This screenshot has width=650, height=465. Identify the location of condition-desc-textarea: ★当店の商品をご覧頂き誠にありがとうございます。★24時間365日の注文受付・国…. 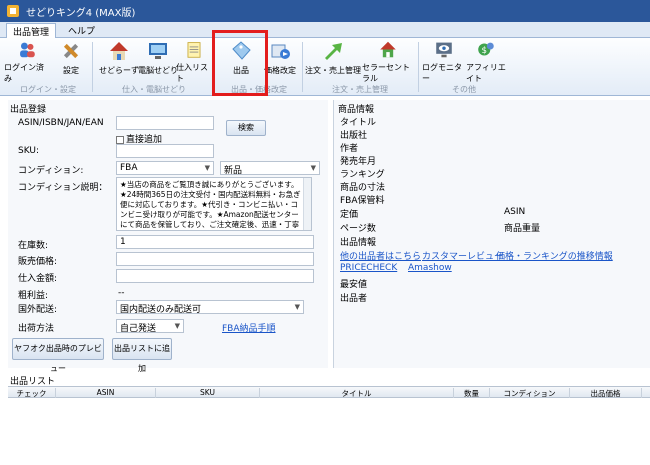
(214, 204).